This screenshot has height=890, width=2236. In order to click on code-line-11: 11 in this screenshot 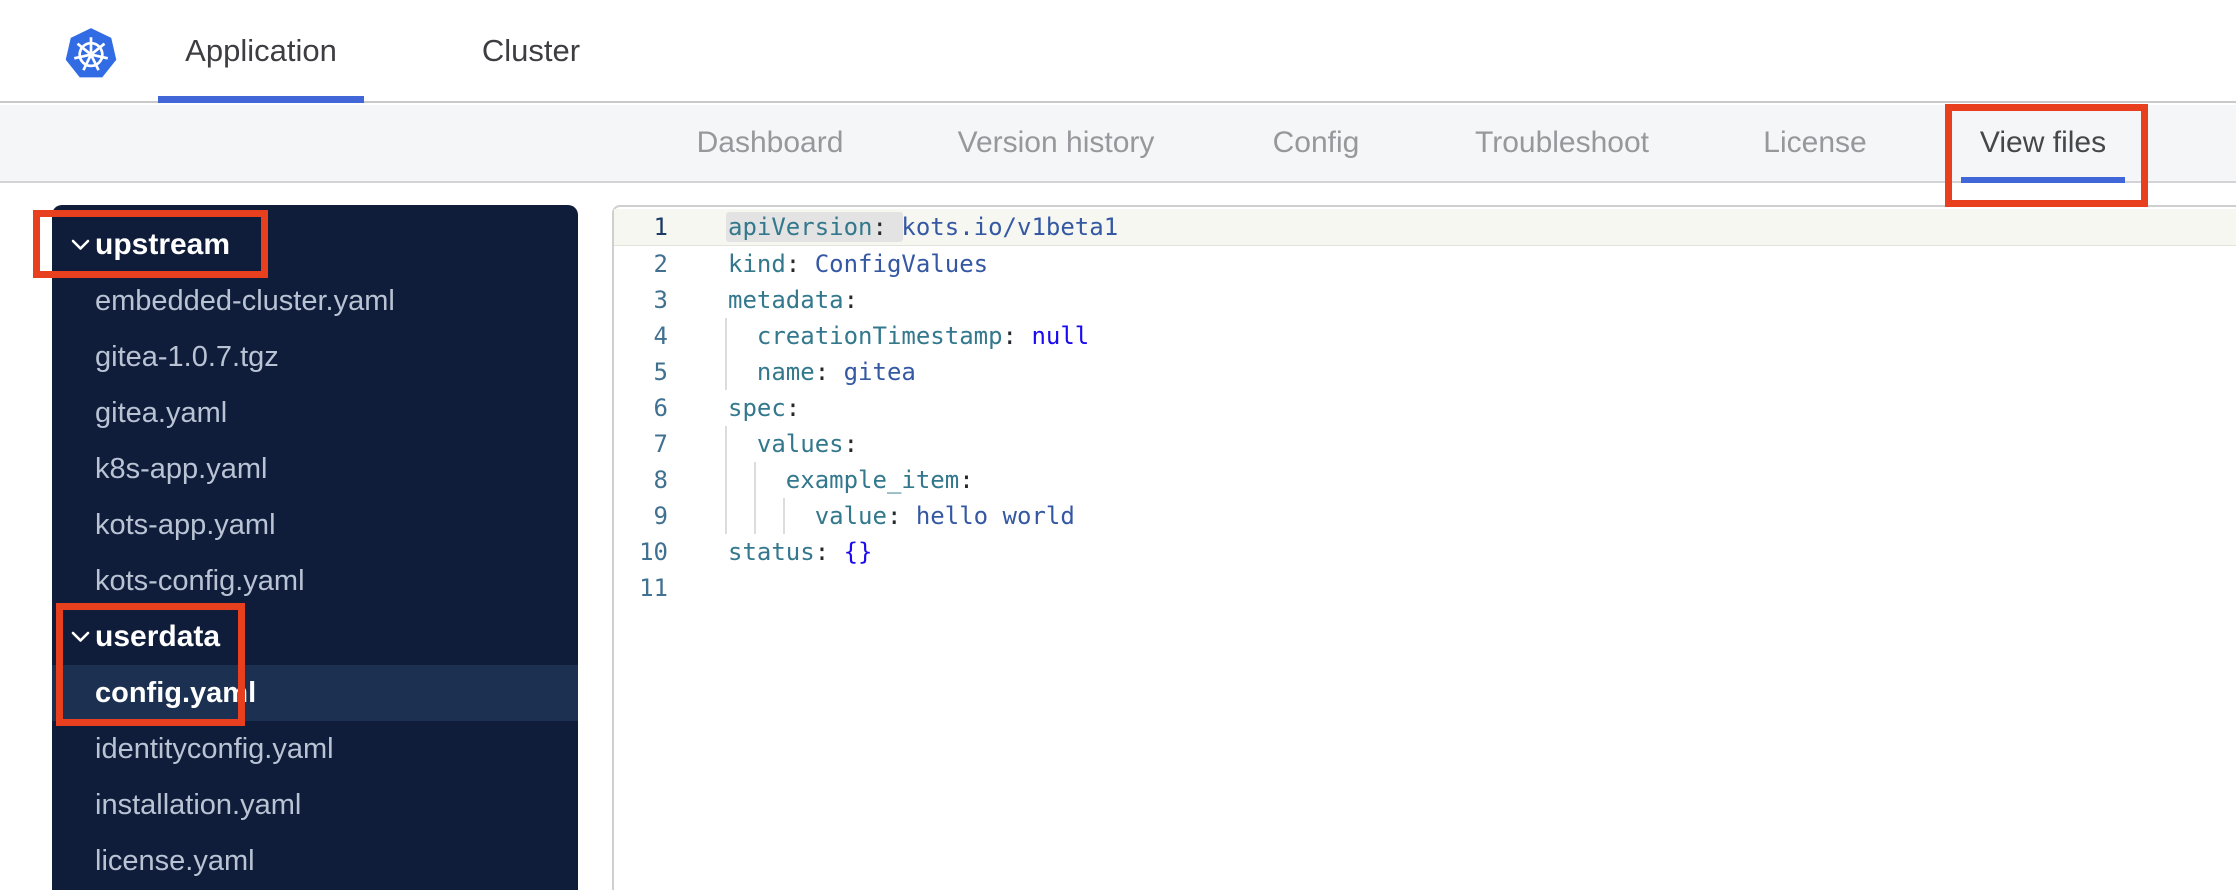, I will do `click(1425, 588)`.